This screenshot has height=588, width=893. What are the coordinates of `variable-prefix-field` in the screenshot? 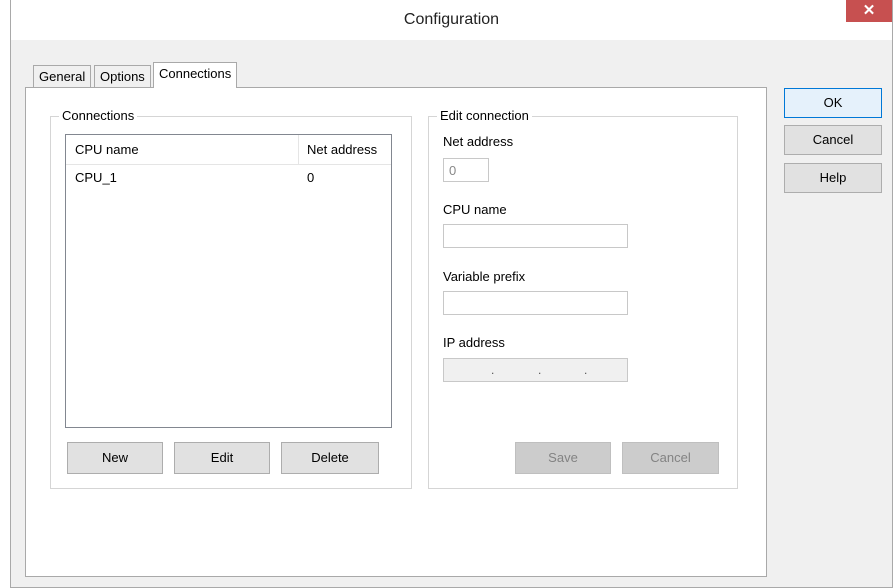 It's located at (535, 303).